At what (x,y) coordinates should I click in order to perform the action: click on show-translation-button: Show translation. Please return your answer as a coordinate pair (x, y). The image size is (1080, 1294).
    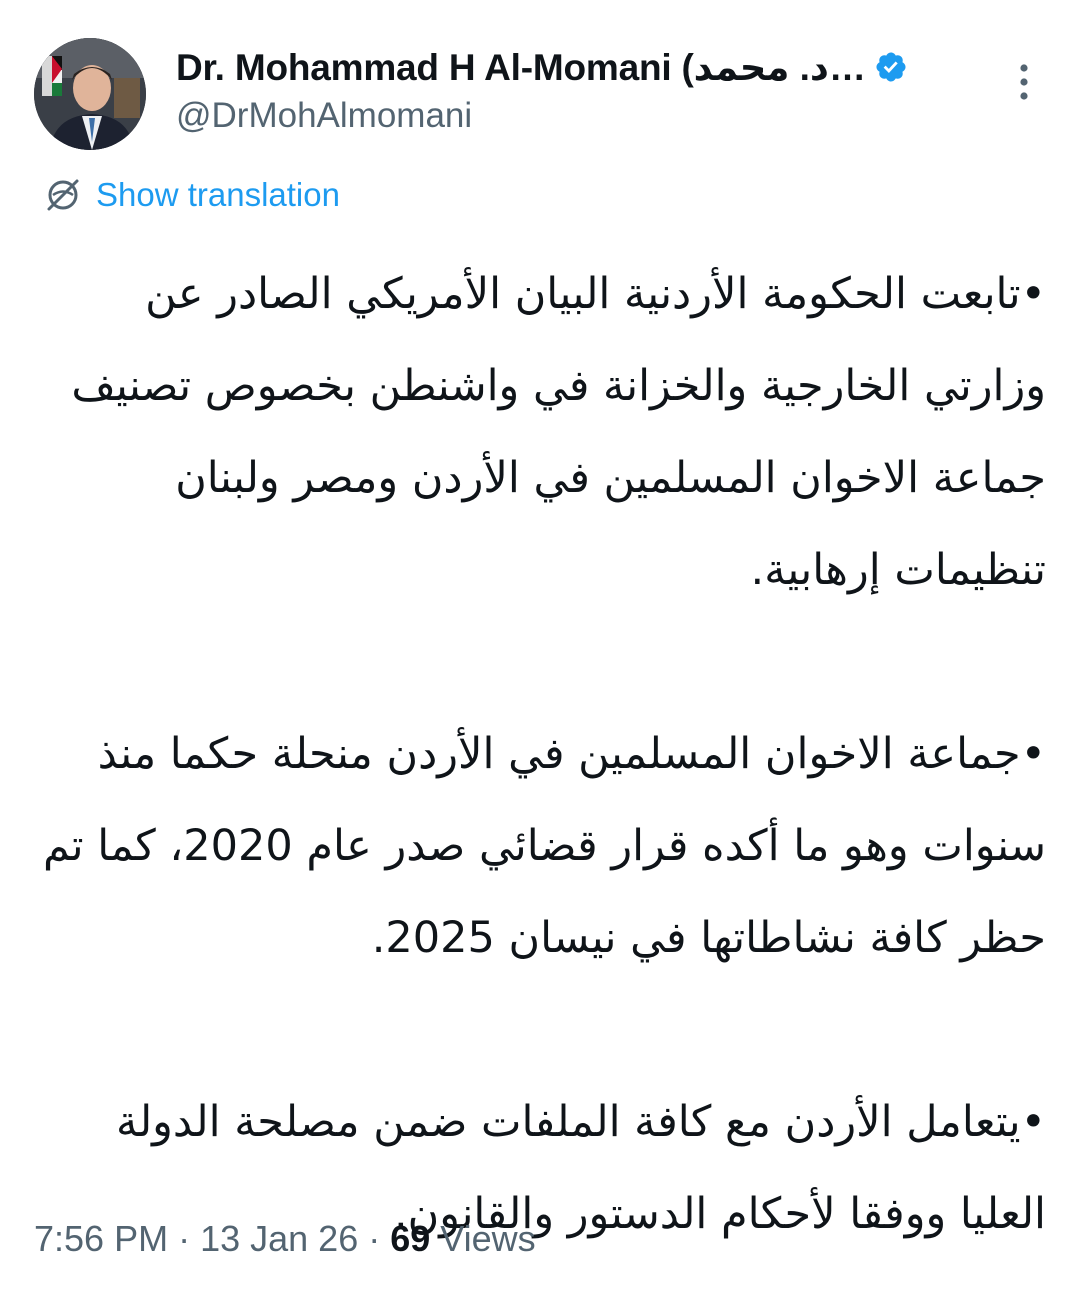
    Looking at the image, I should click on (192, 195).